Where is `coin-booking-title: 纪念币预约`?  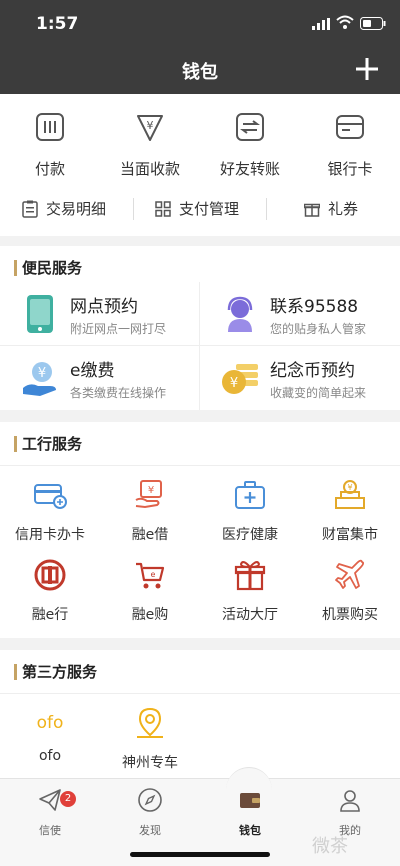
coin-booking-title: 纪念币预约 is located at coordinates (312, 371).